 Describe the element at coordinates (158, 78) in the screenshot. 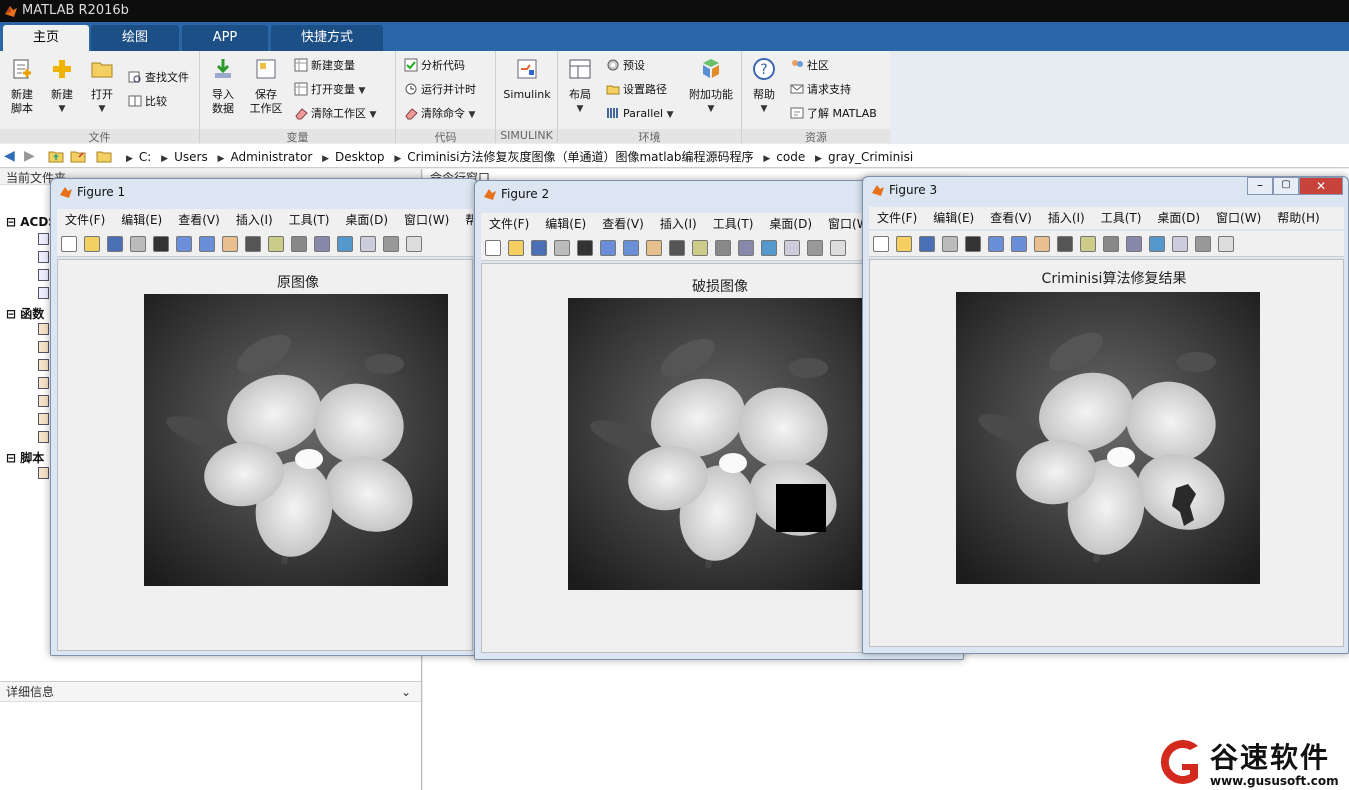

I see `find-files-button: 查找文件` at that location.